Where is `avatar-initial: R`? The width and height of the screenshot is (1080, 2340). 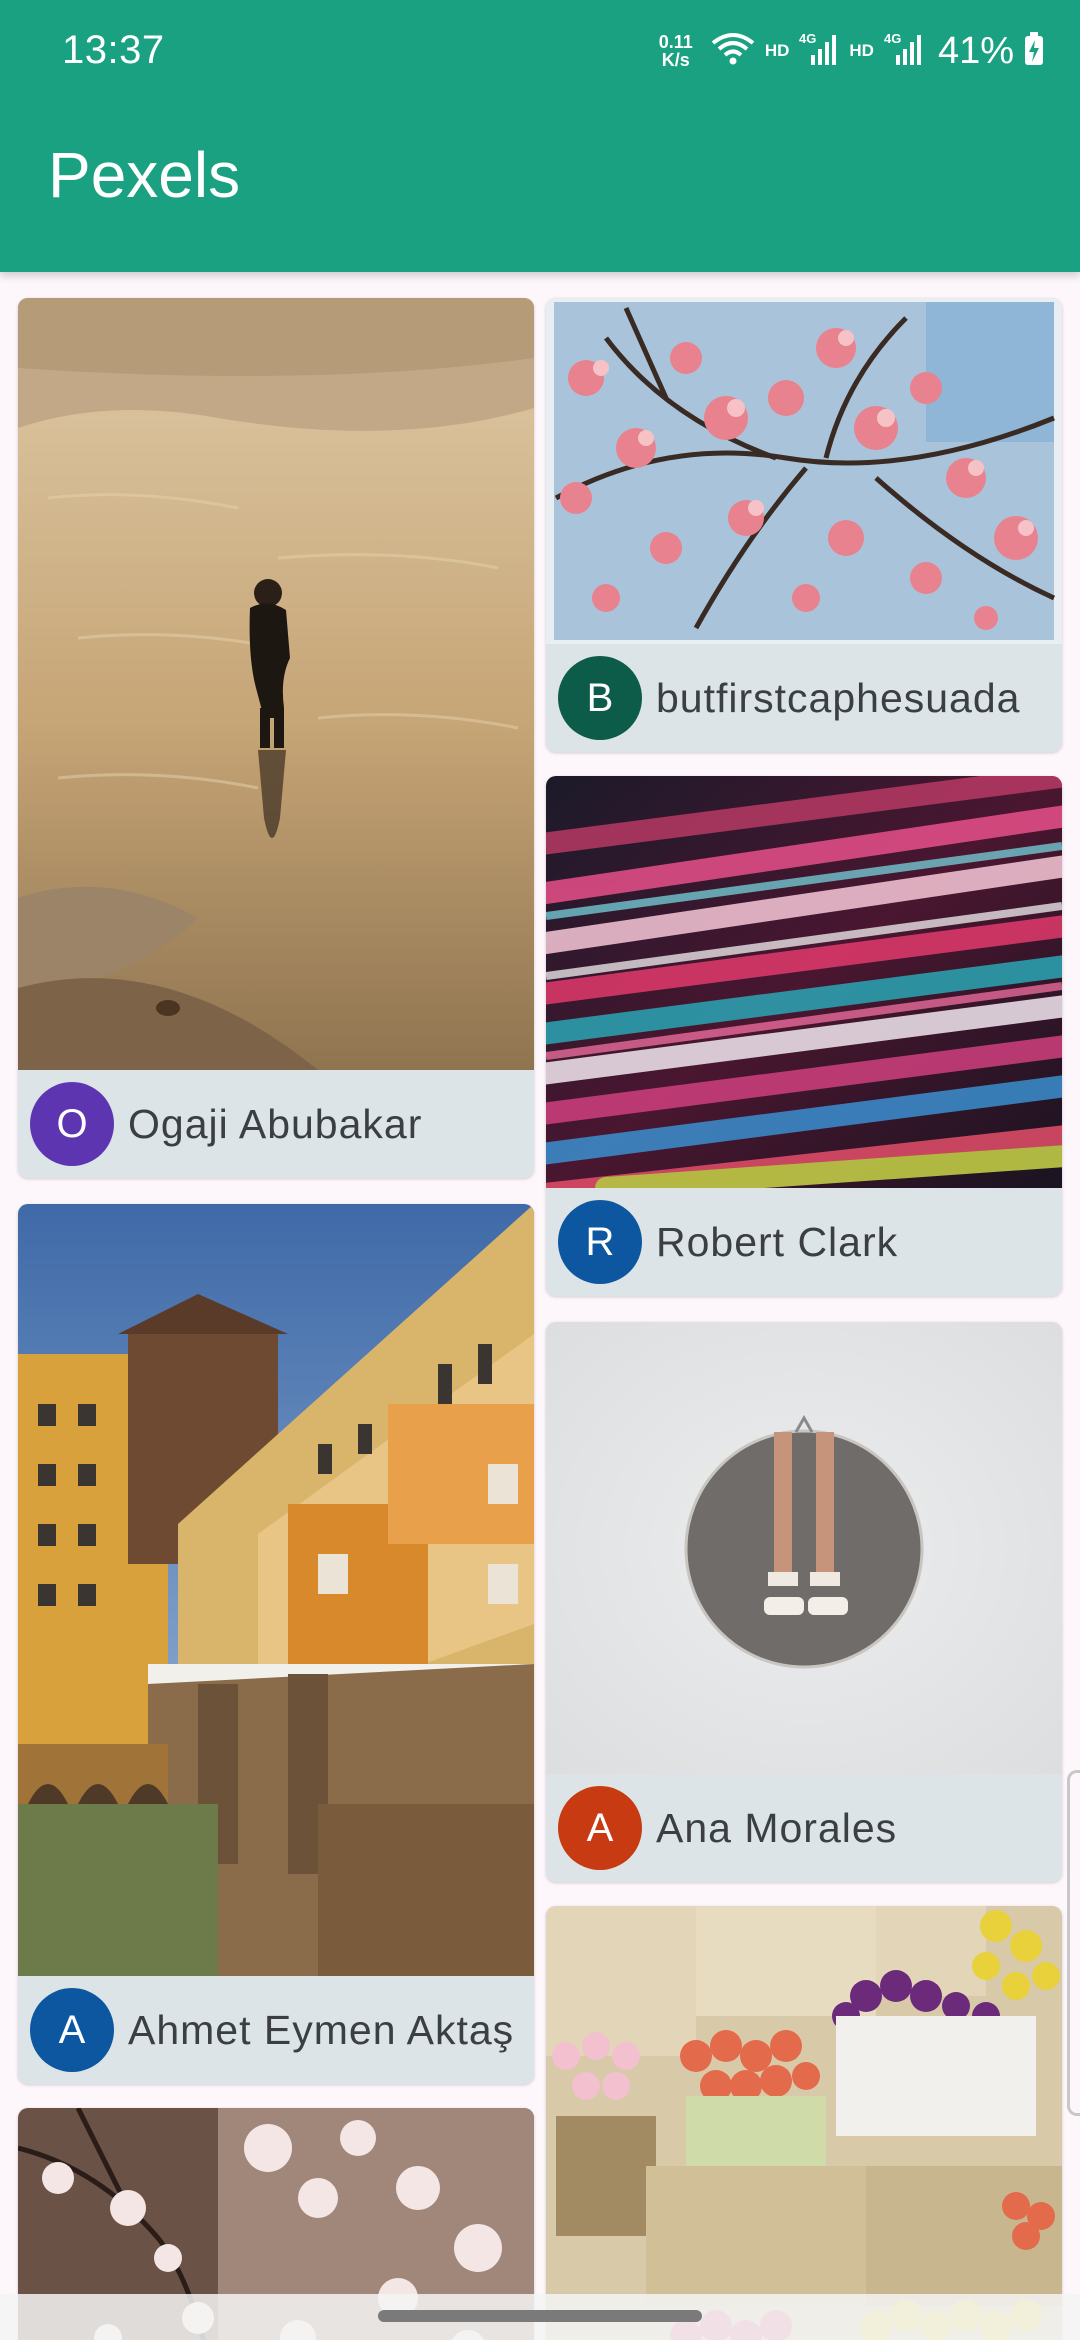
avatar-initial: R is located at coordinates (600, 1241).